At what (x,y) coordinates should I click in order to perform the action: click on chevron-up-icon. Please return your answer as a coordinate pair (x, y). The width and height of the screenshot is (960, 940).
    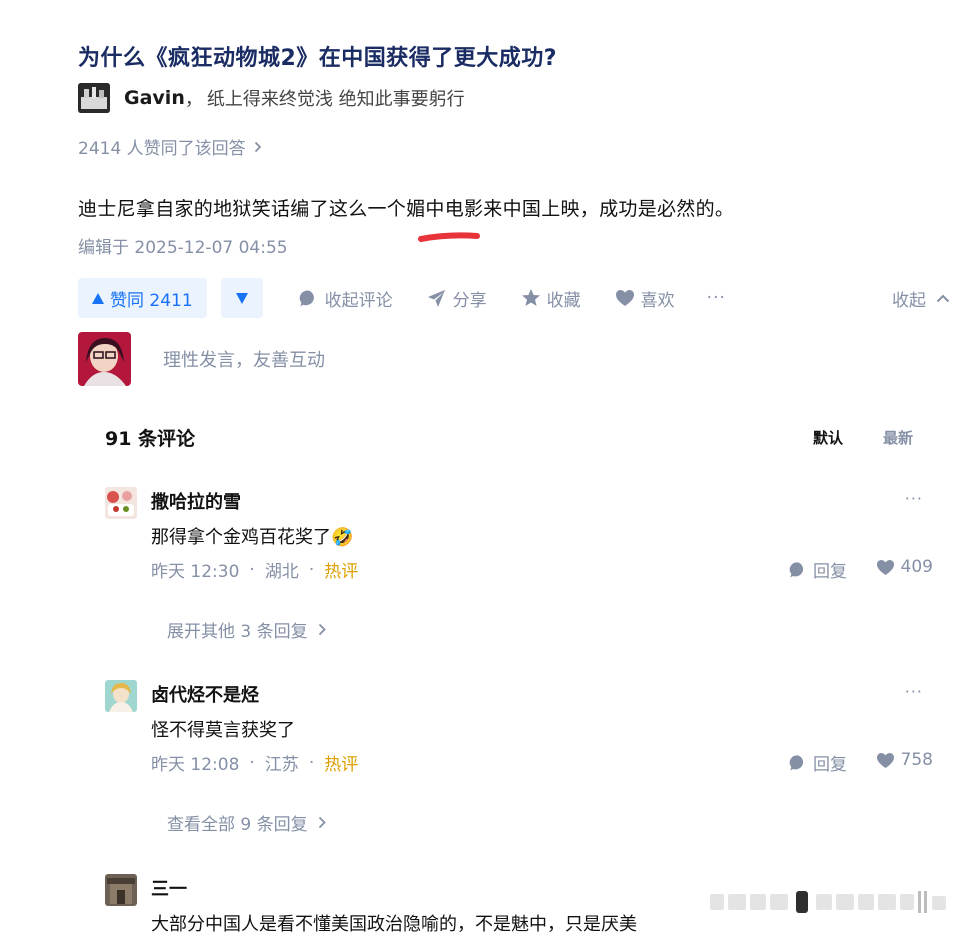
    Looking at the image, I should click on (943, 298).